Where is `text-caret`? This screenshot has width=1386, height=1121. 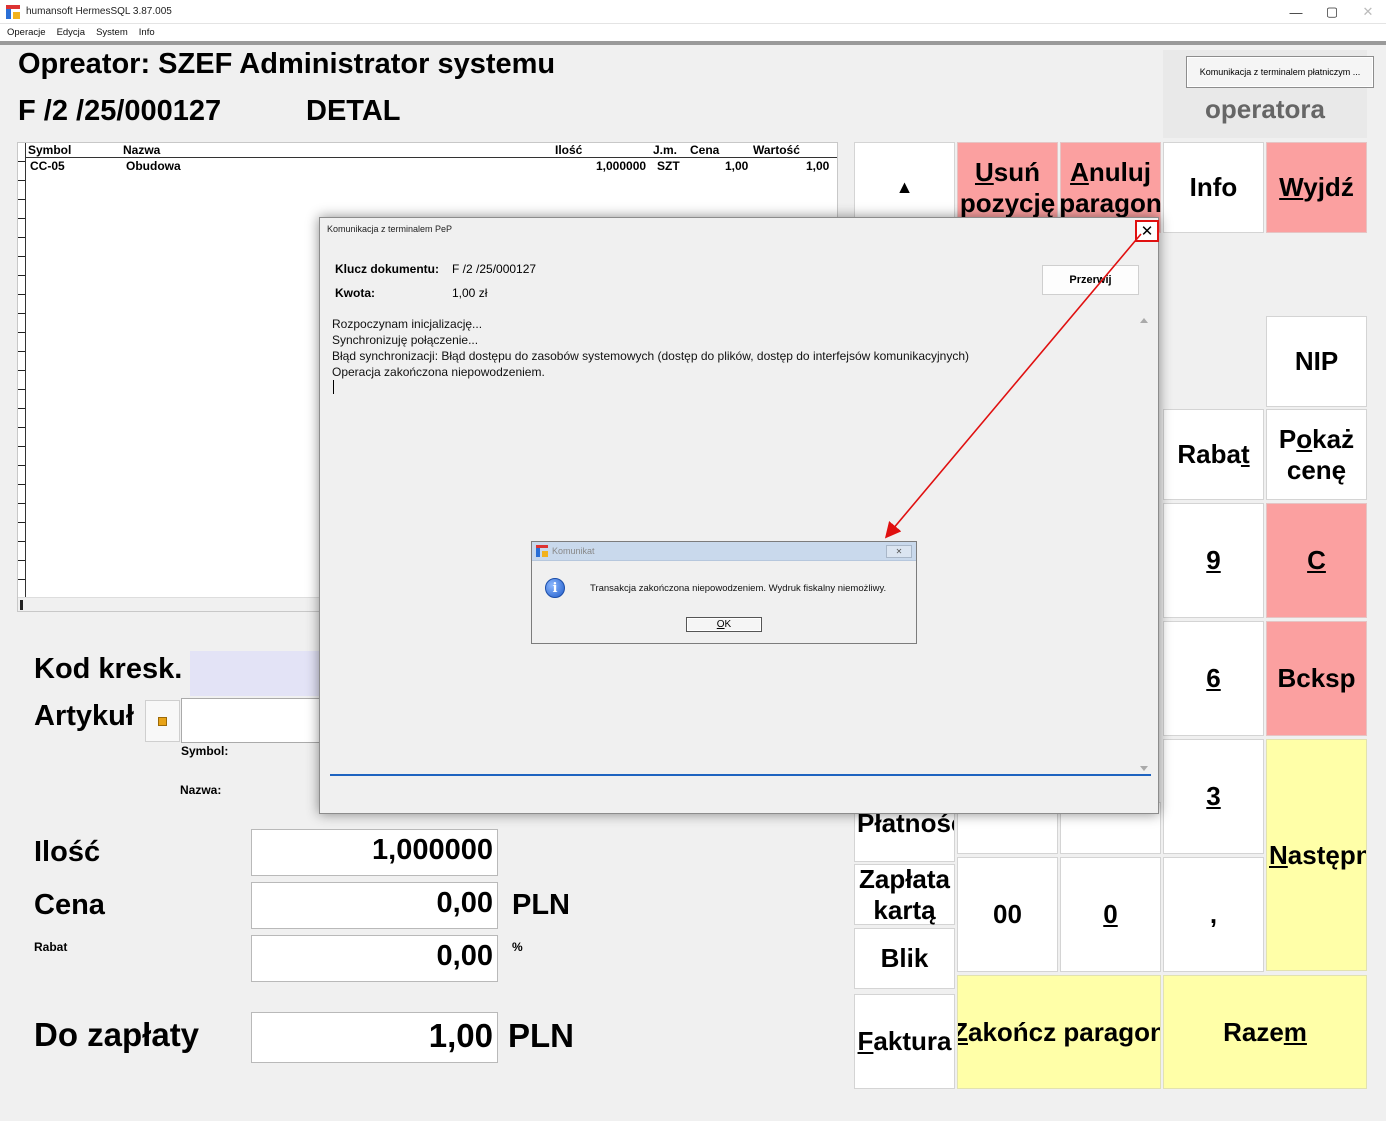 text-caret is located at coordinates (333, 387).